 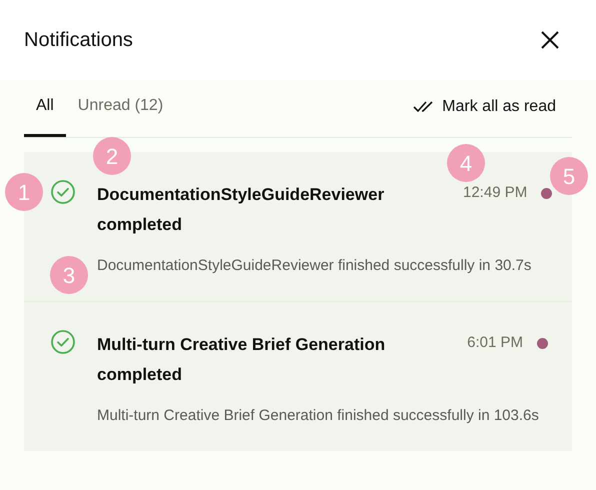 I want to click on filter-tab: Unread (12), so click(x=121, y=115).